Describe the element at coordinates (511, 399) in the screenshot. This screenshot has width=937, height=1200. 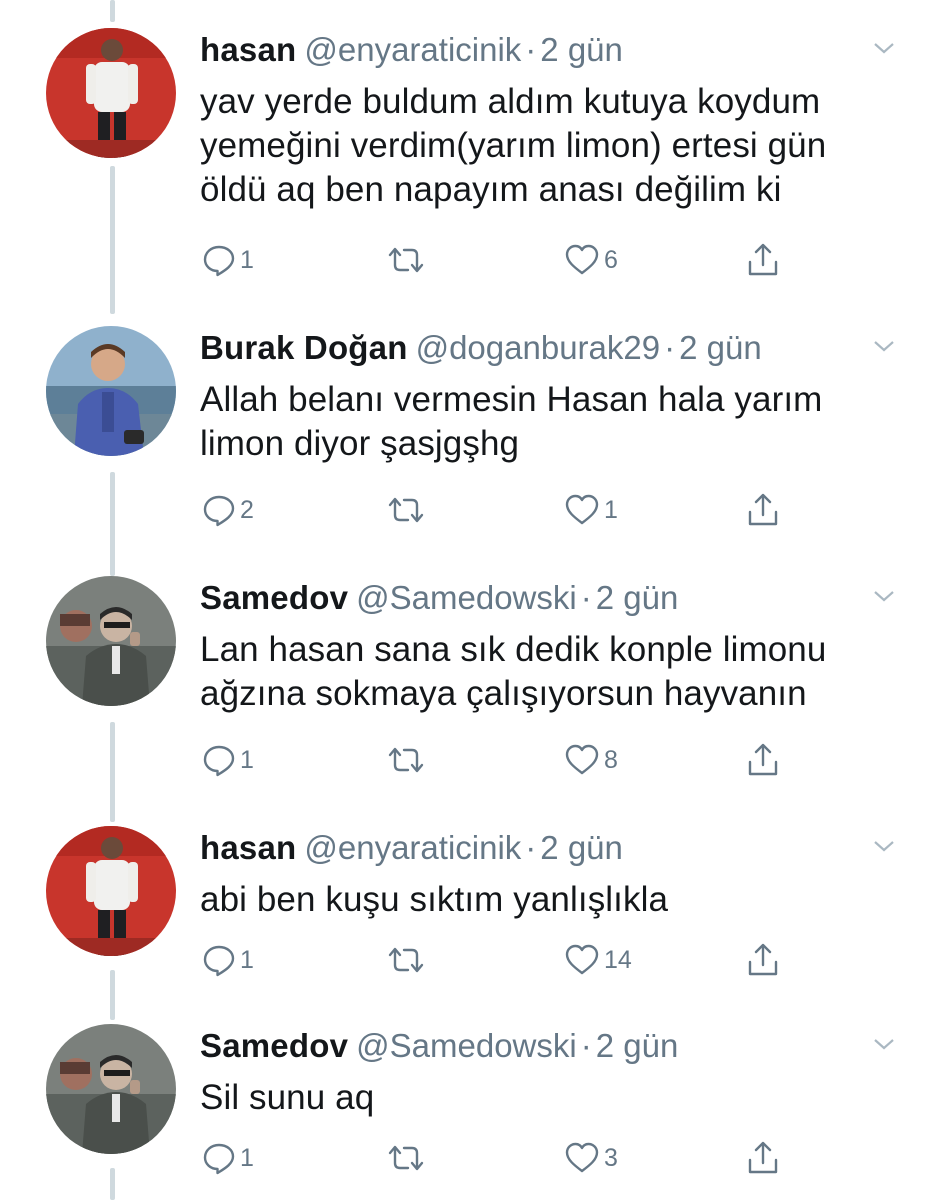
I see `tweet-text-line: Allah belanı vermesin Hasan hala yarım` at that location.